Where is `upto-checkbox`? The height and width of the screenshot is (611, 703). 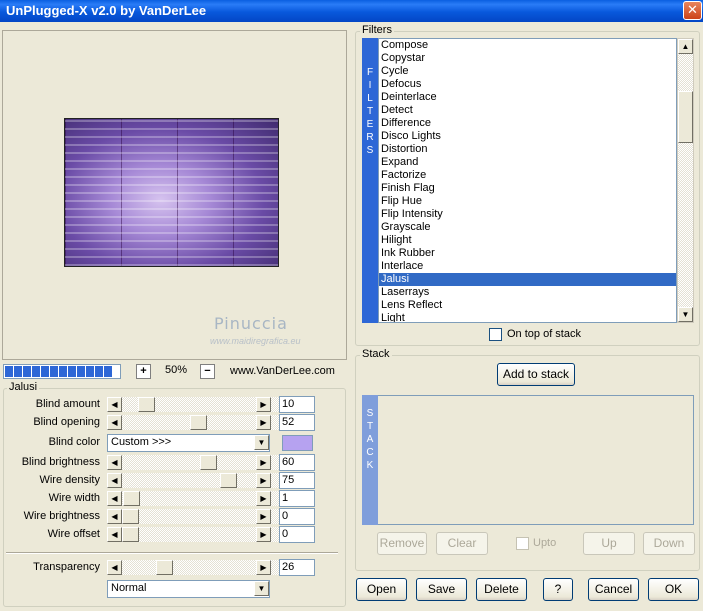 upto-checkbox is located at coordinates (522, 543).